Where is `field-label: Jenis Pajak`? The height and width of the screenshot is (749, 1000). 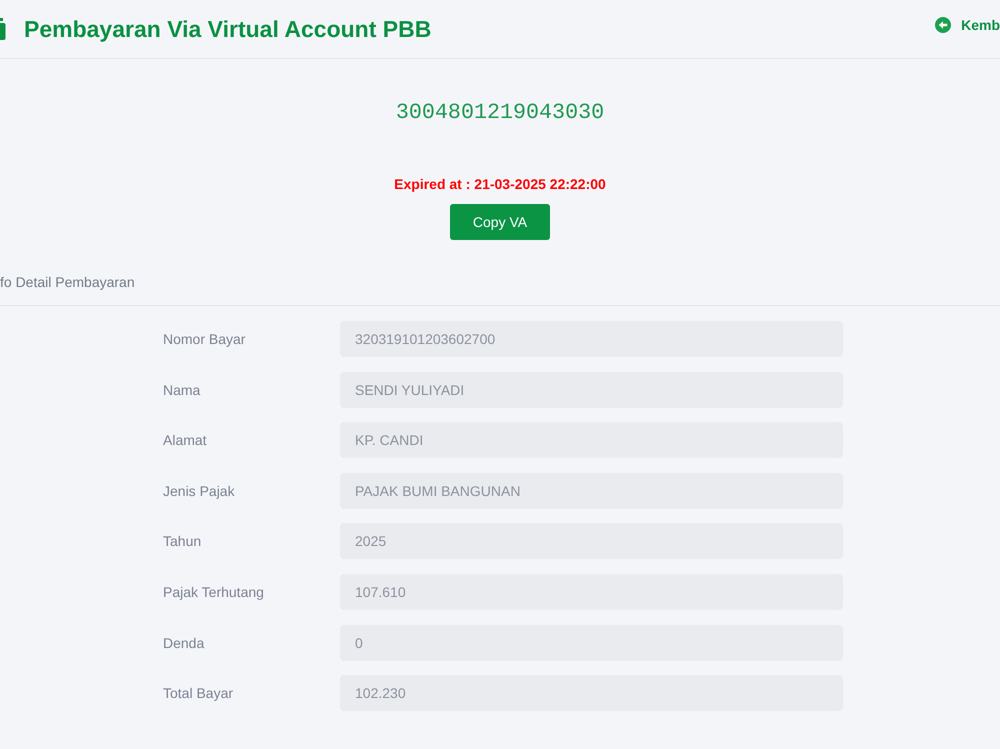
field-label: Jenis Pajak is located at coordinates (199, 491).